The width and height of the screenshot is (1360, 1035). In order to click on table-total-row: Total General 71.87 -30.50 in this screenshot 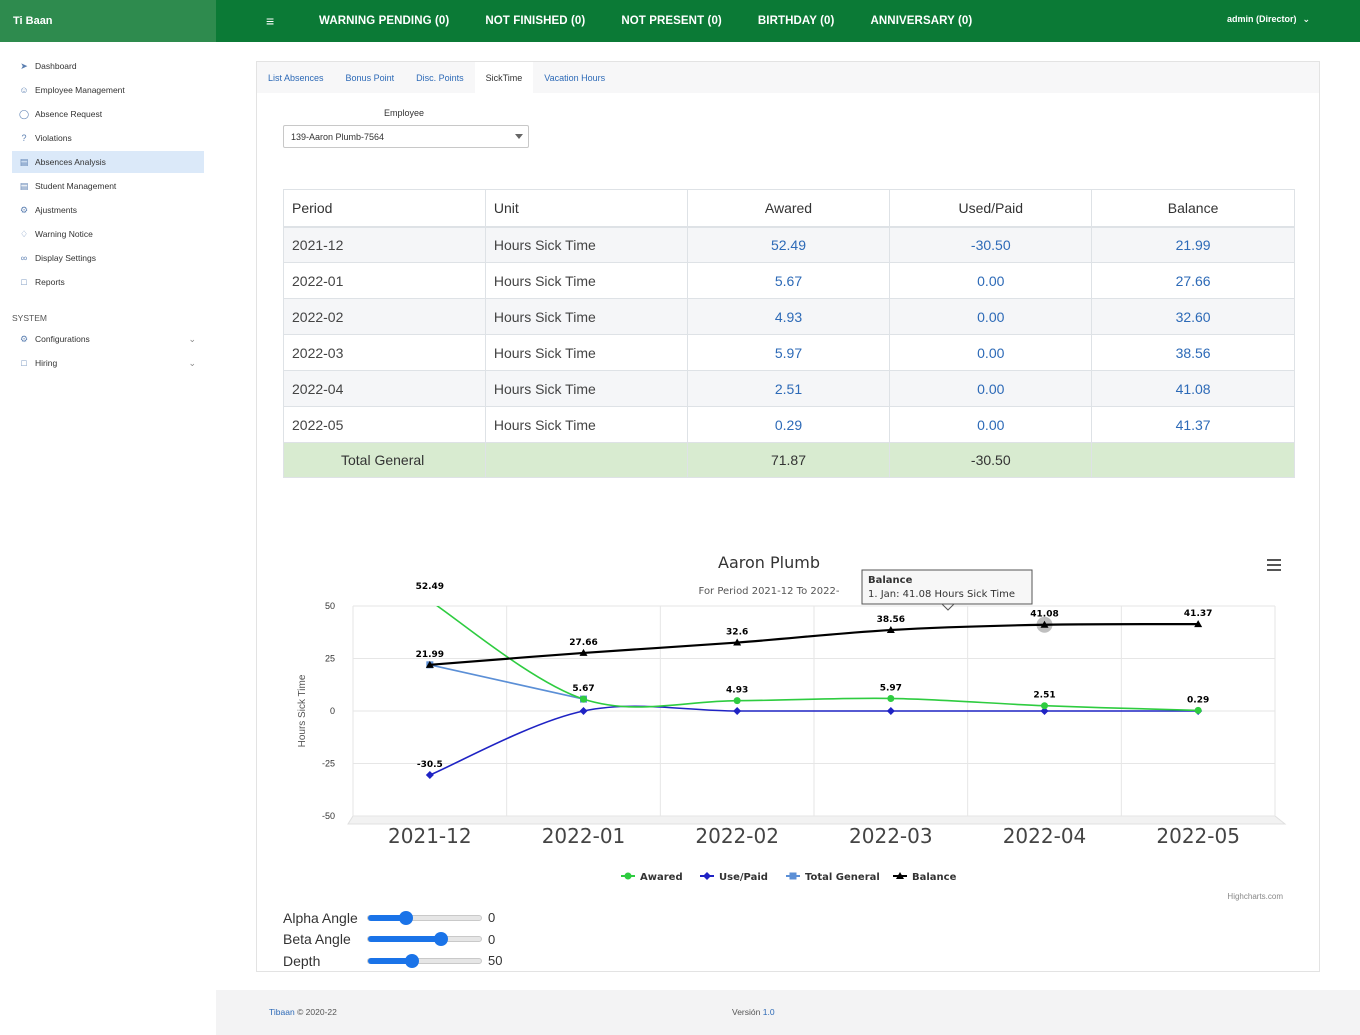, I will do `click(789, 460)`.